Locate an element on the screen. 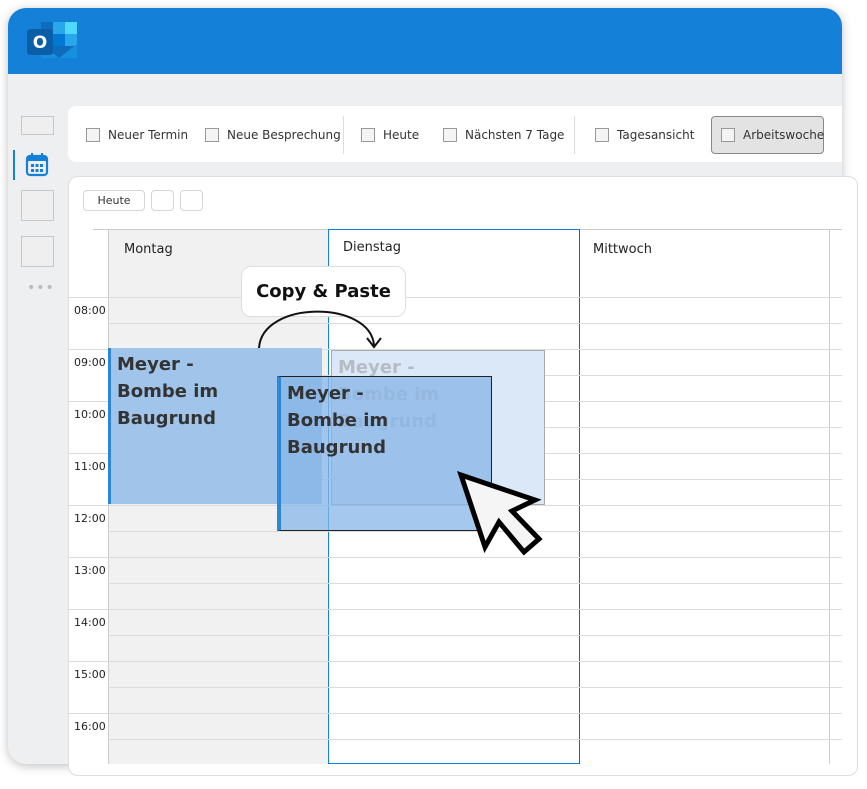  sidebar-tasks-button is located at coordinates (37, 251).